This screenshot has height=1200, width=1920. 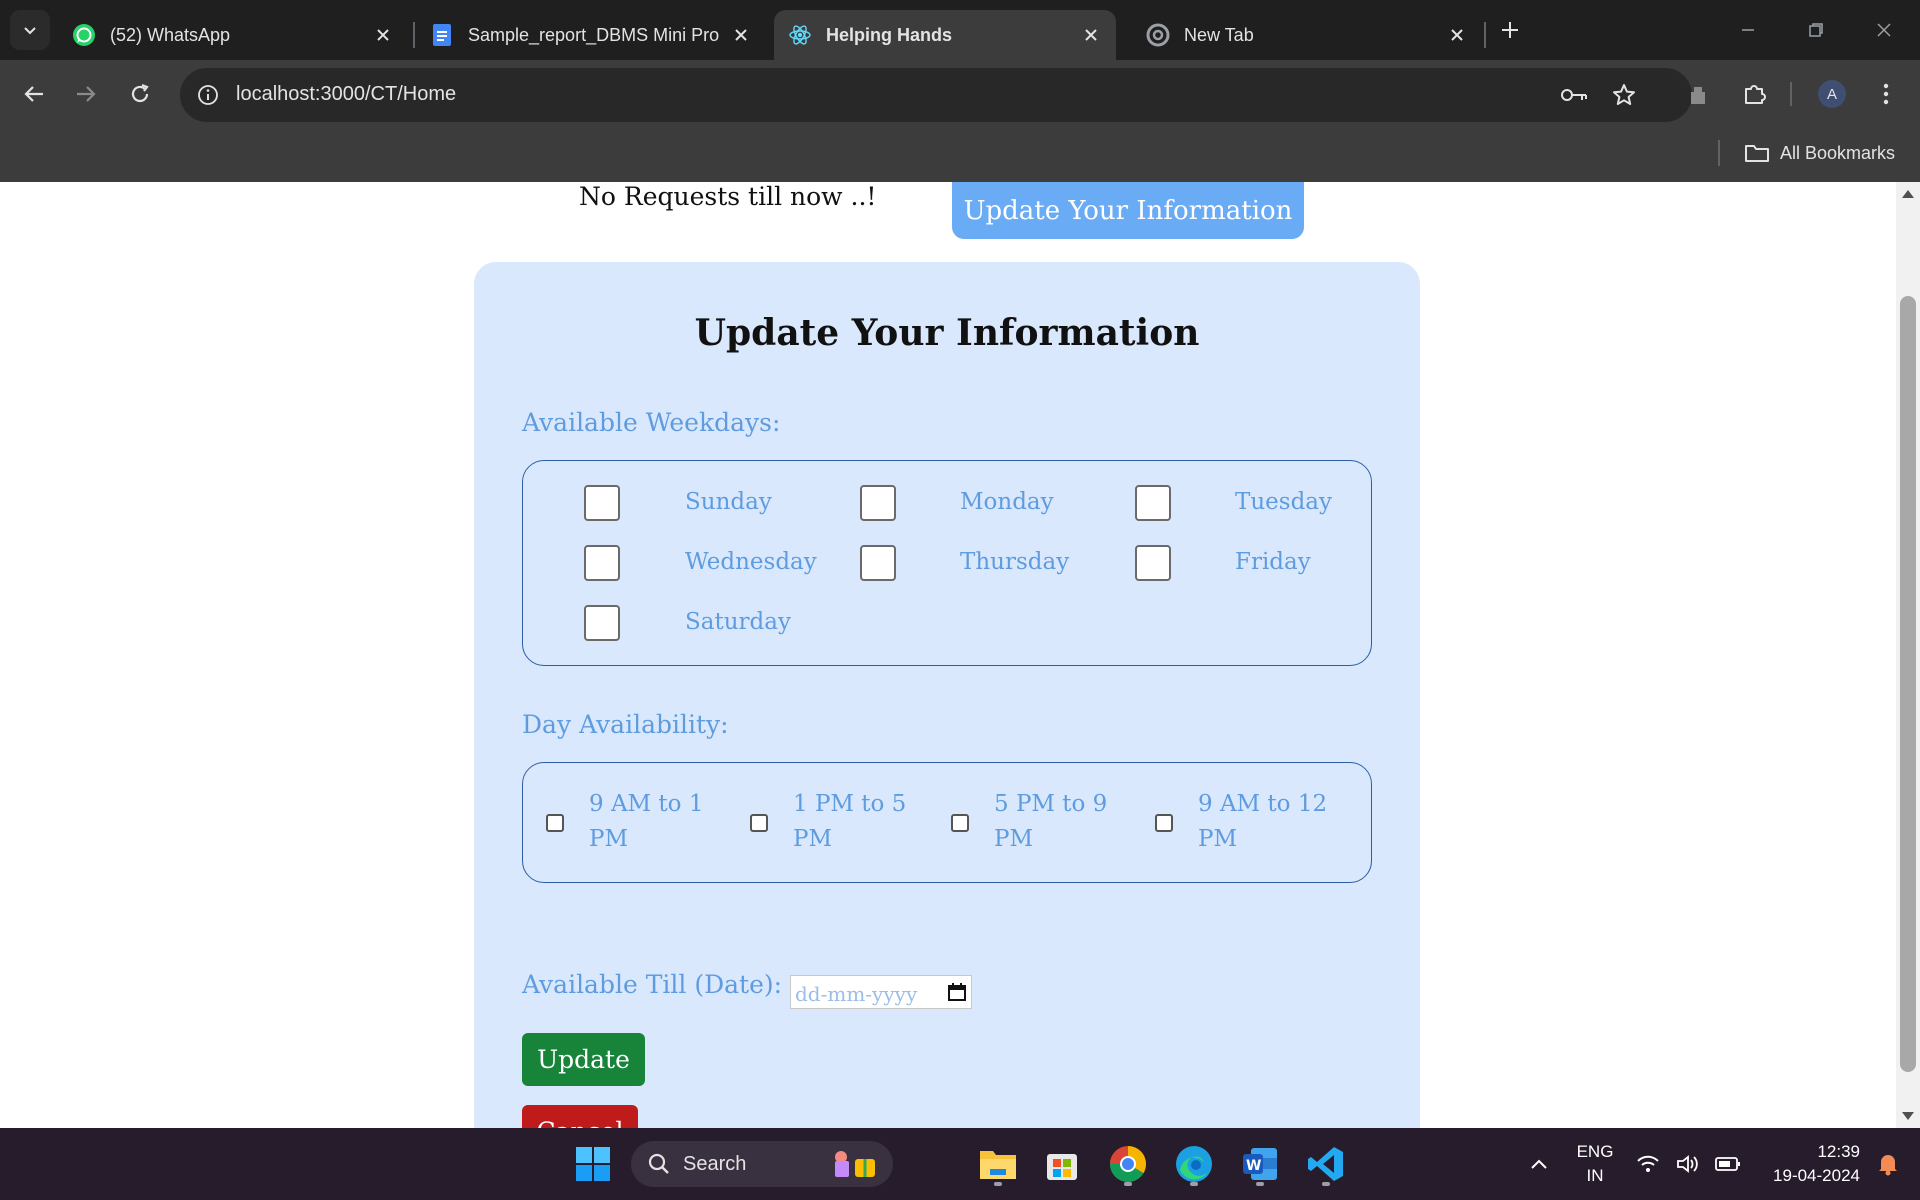 I want to click on microsoft-store-app, so click(x=1062, y=1164).